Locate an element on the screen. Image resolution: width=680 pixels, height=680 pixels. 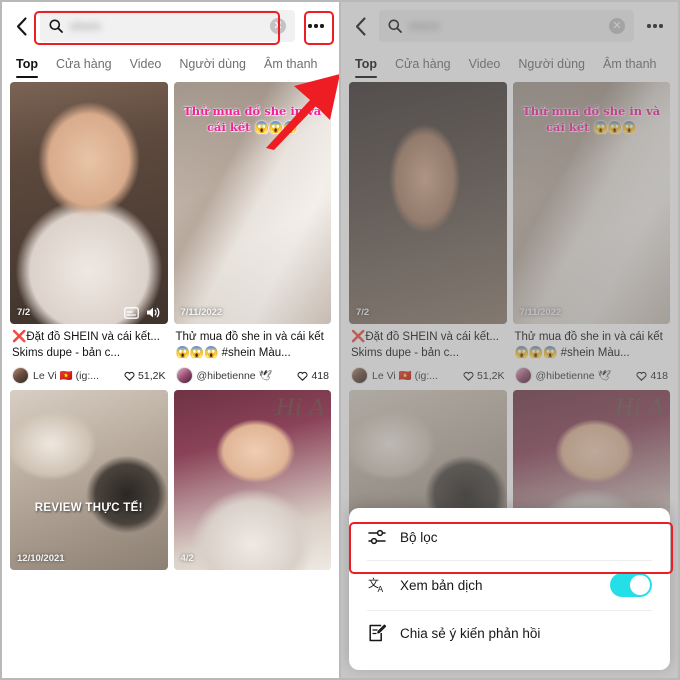
video-card: Hi A 4/2 is located at coordinates (252, 480).